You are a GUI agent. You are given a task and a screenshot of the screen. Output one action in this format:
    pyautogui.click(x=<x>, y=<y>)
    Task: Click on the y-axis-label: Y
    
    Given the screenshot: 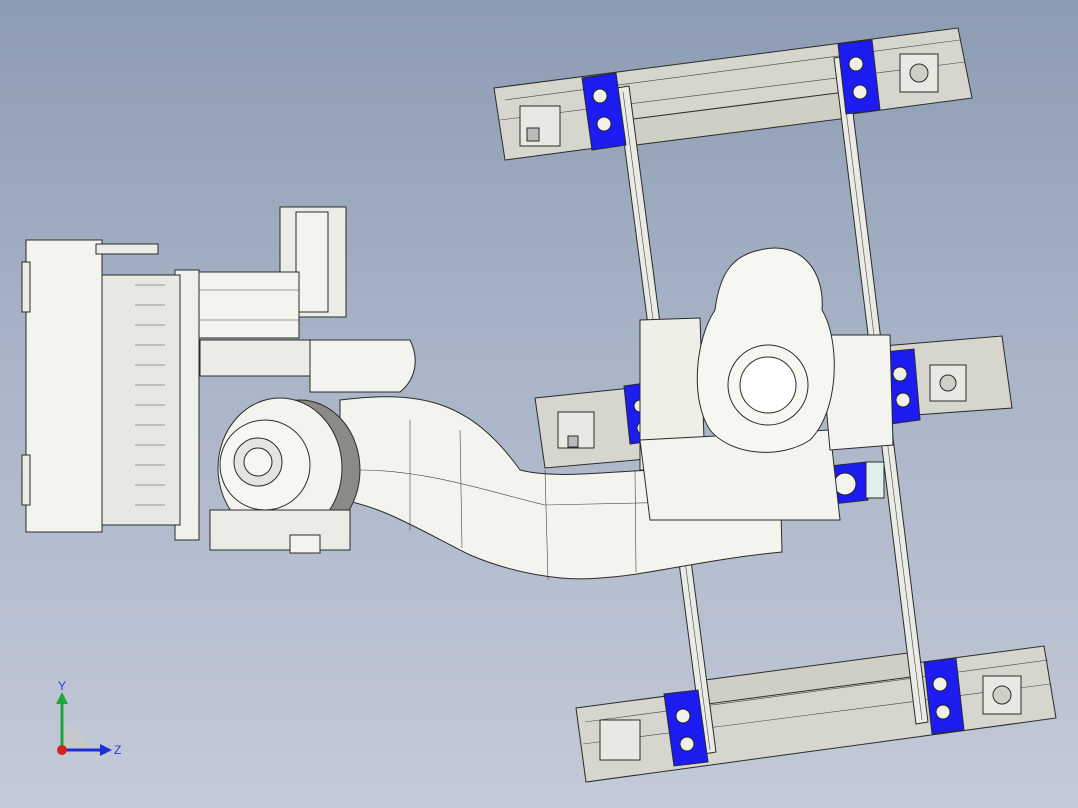 What is the action you would take?
    pyautogui.click(x=62, y=686)
    